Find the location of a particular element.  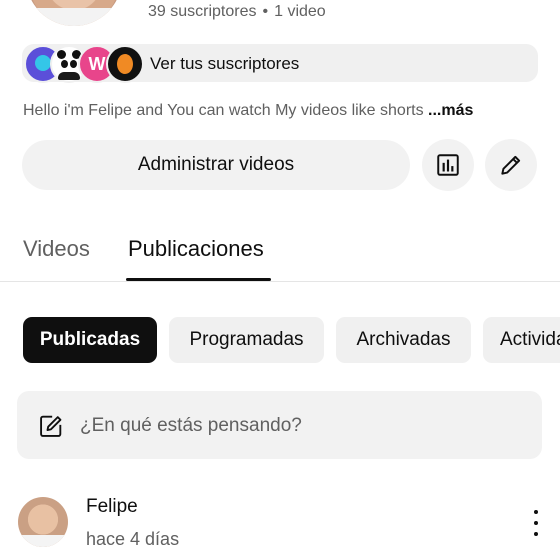

chip-actividad: Actividad is located at coordinates (521, 340).